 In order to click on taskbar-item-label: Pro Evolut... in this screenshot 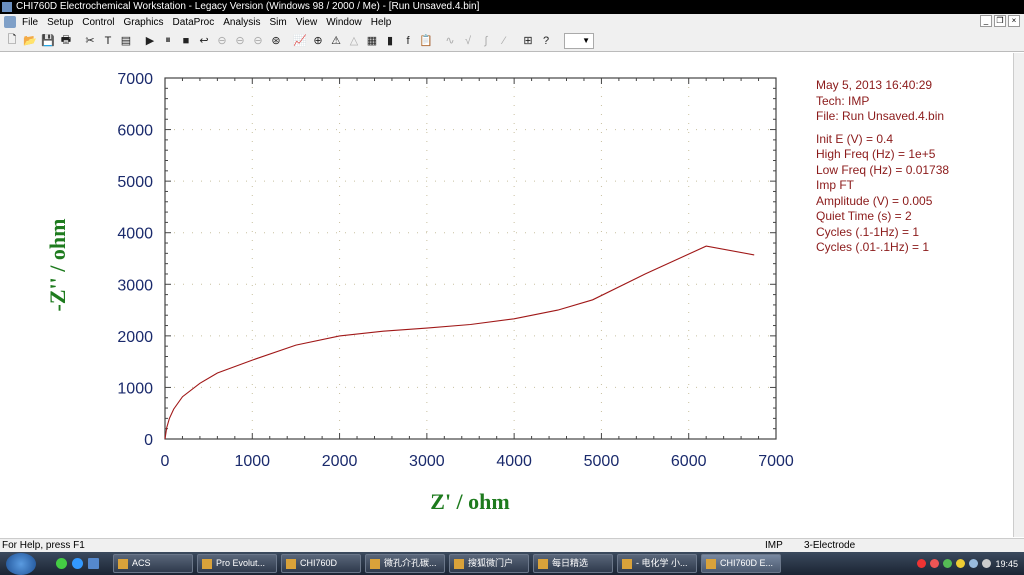, I will do `click(241, 563)`.